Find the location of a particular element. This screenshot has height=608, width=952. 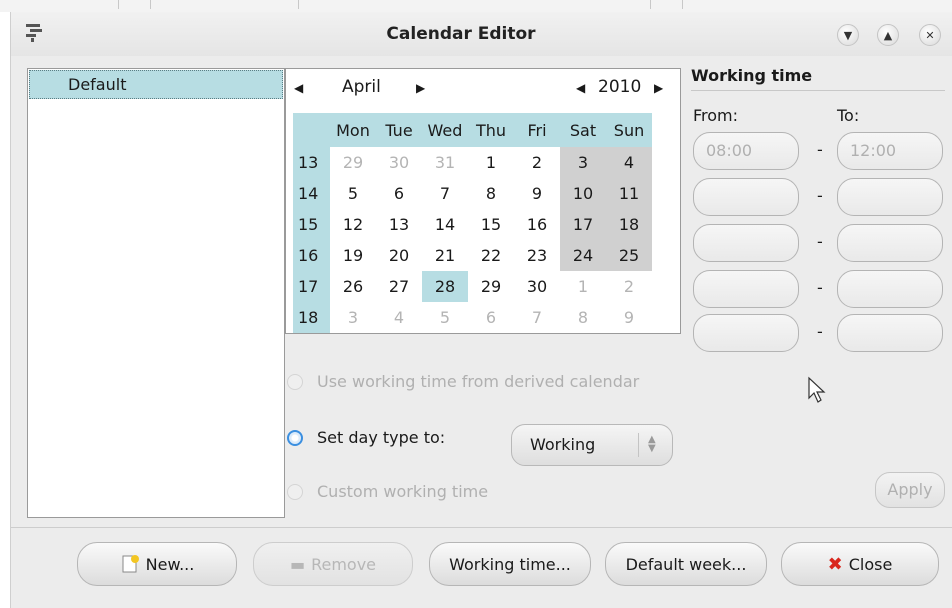

calendar-day: 18 is located at coordinates (629, 224).